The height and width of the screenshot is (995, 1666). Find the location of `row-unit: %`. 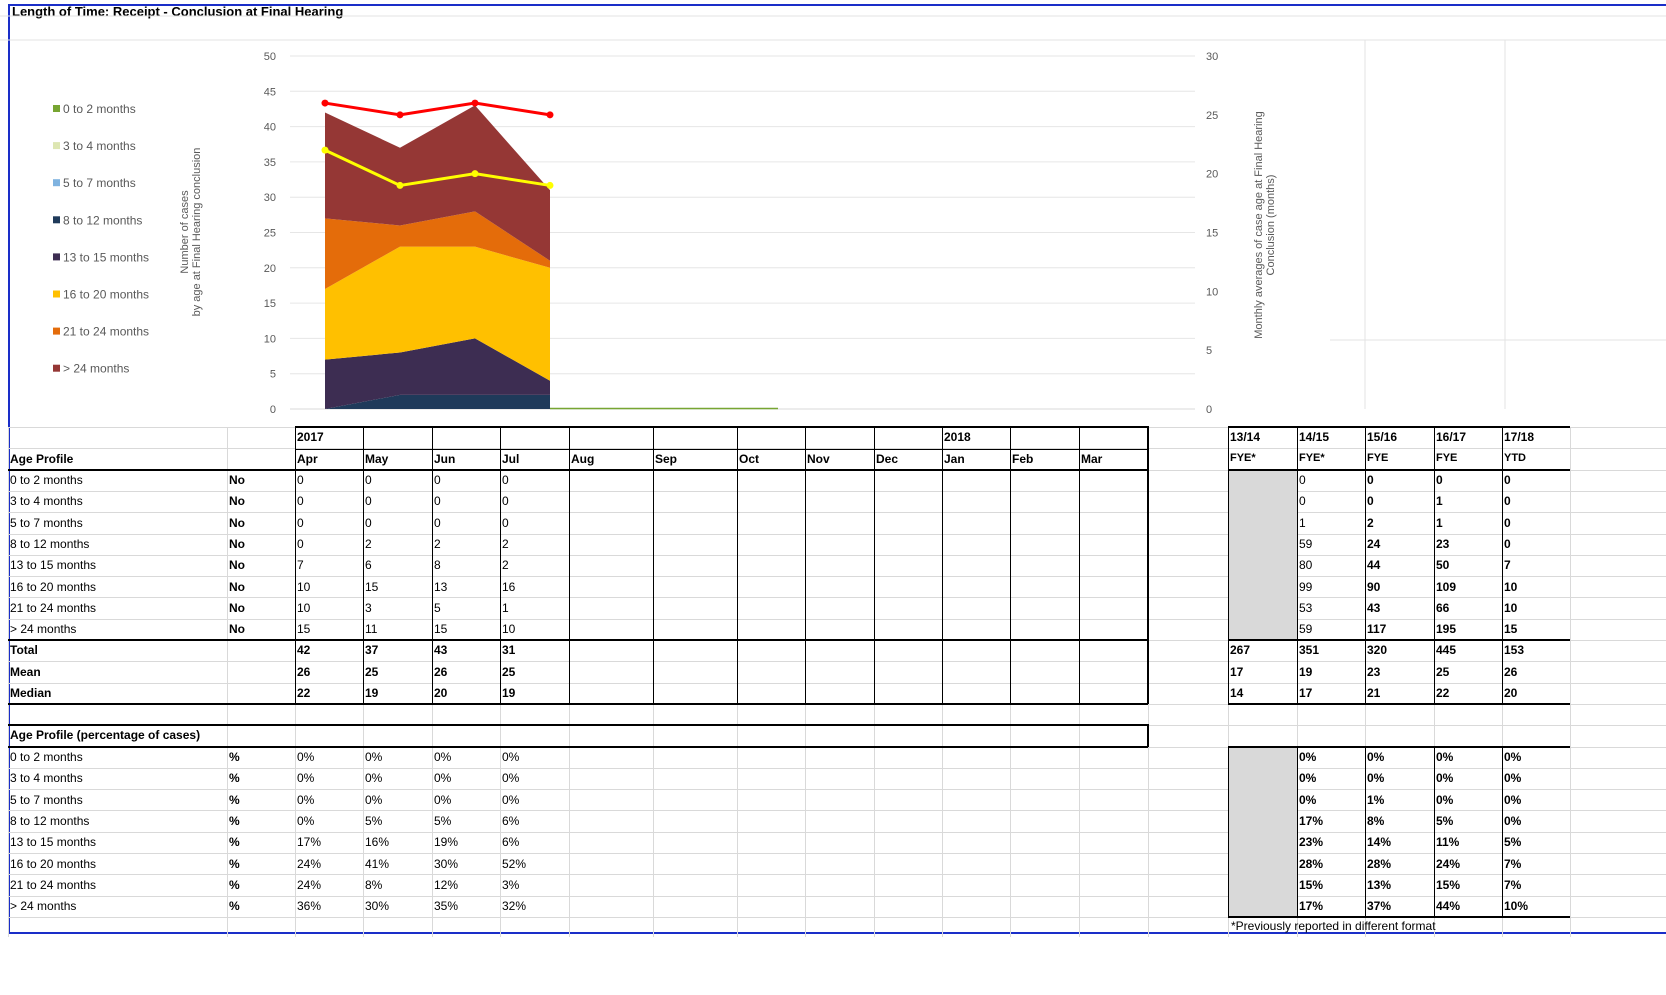

row-unit: % is located at coordinates (234, 821).